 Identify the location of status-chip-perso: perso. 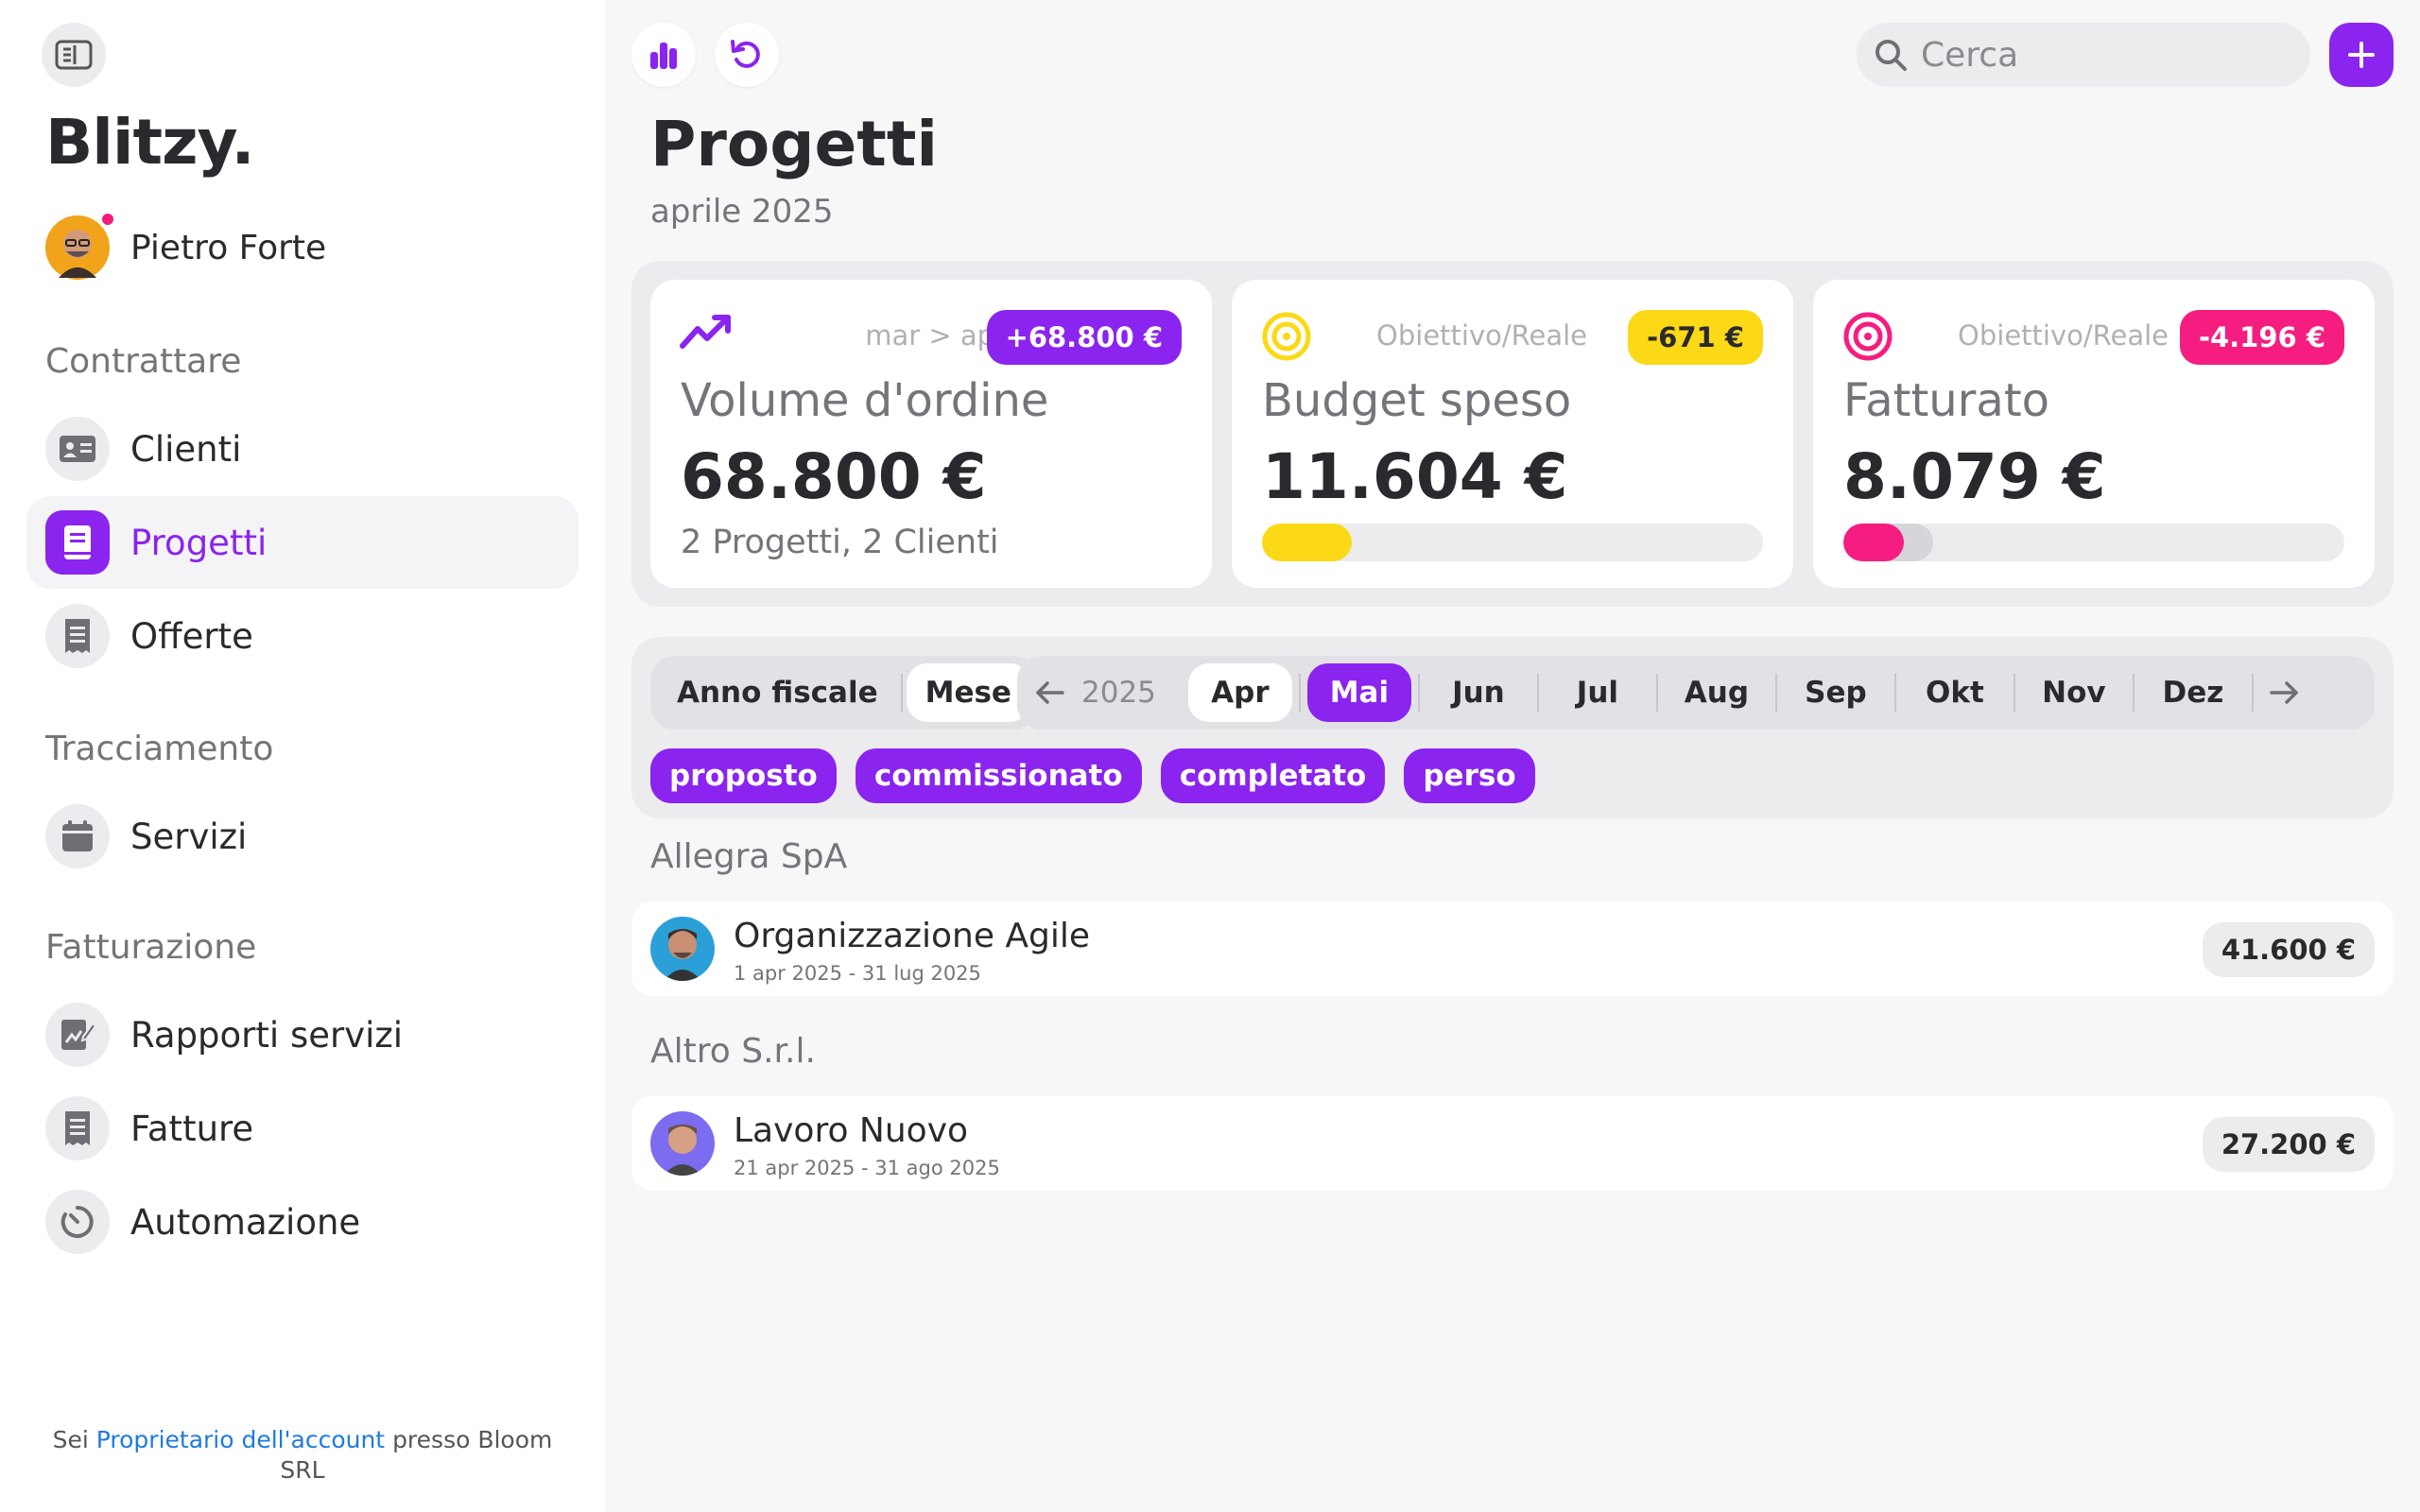
(1469, 775).